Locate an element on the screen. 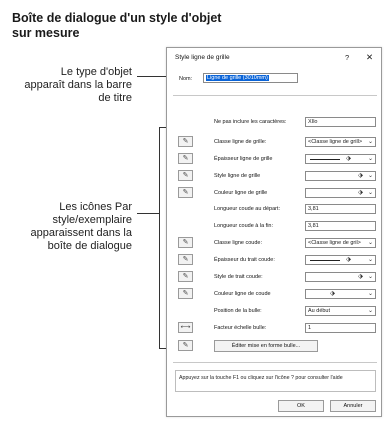  bubble-position-label: Position de la bulle: is located at coordinates (238, 311).